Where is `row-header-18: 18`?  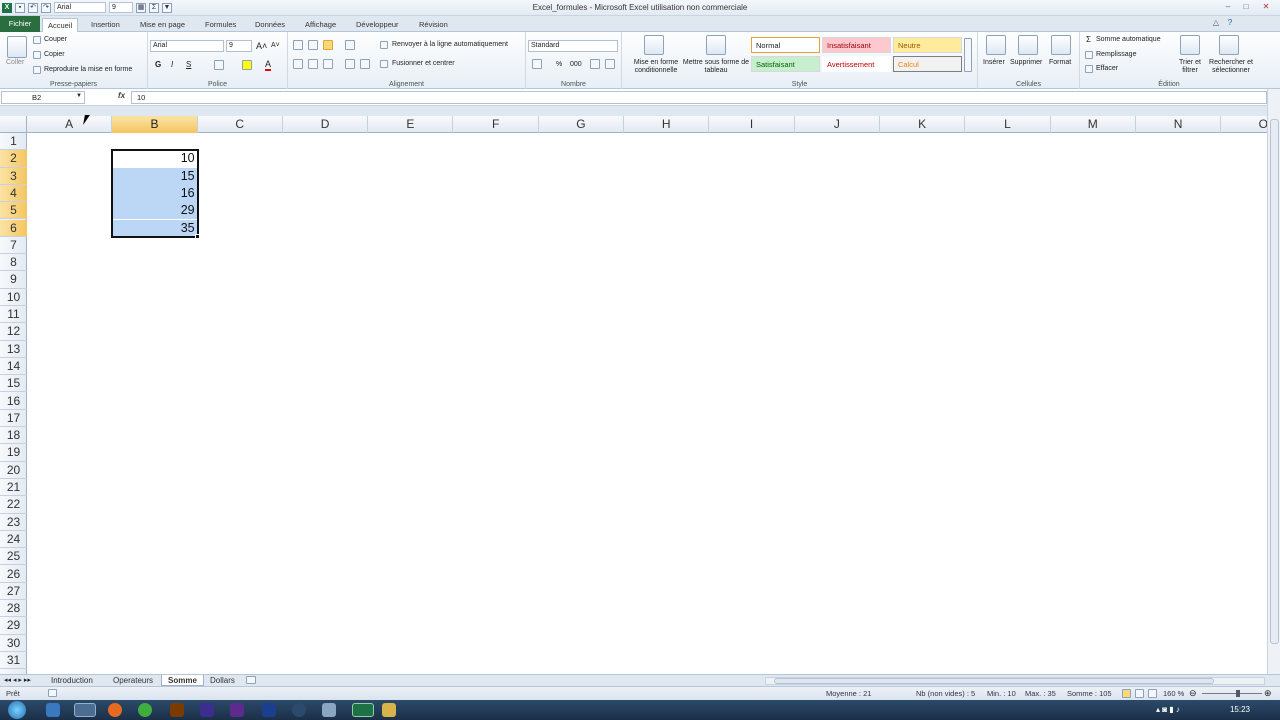 row-header-18: 18 is located at coordinates (13, 436).